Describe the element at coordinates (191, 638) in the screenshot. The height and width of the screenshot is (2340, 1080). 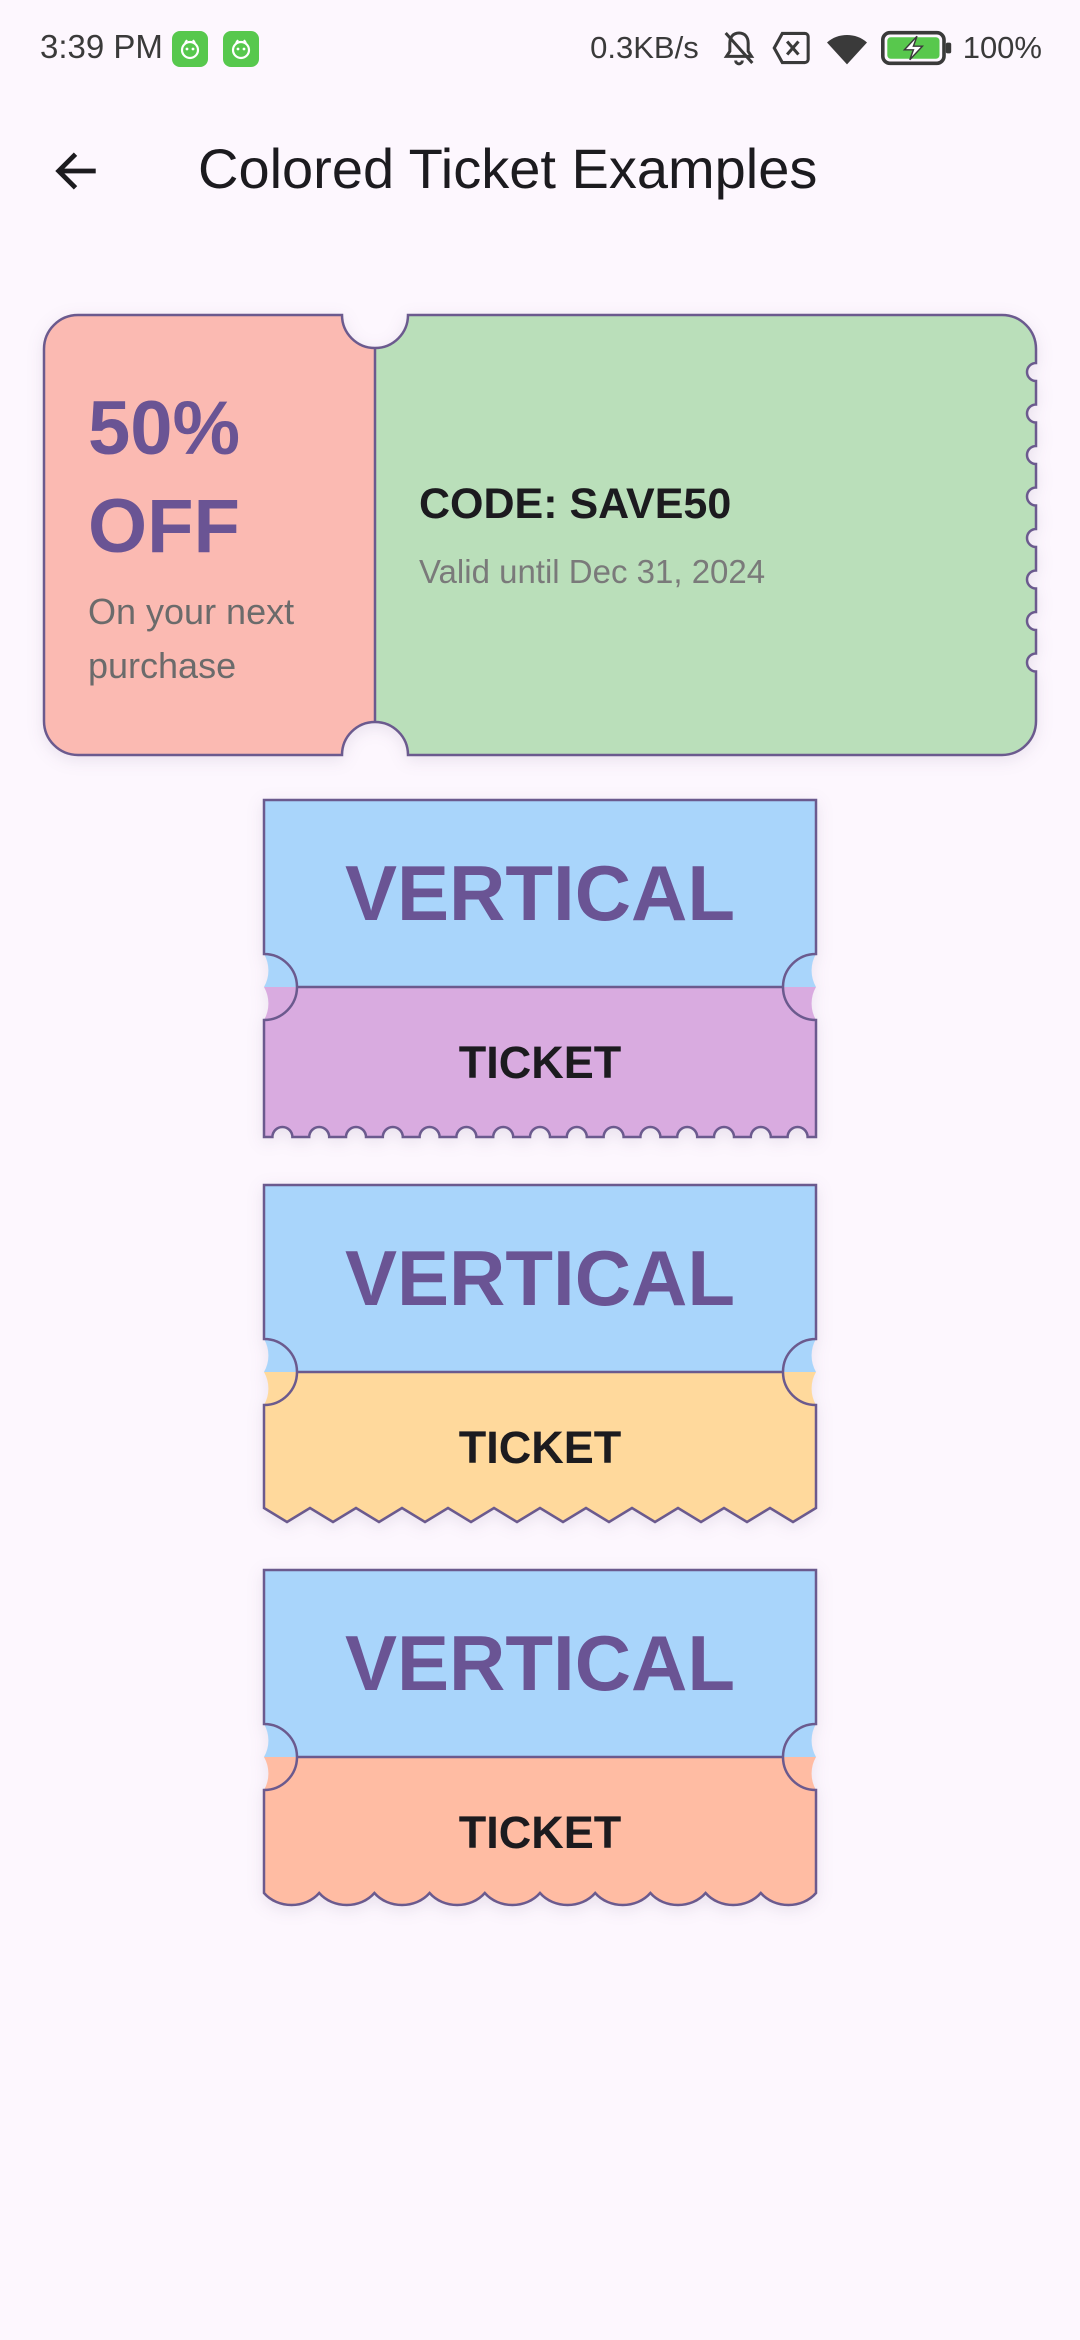
I see `coupon-subtitle: On your next purchase` at that location.